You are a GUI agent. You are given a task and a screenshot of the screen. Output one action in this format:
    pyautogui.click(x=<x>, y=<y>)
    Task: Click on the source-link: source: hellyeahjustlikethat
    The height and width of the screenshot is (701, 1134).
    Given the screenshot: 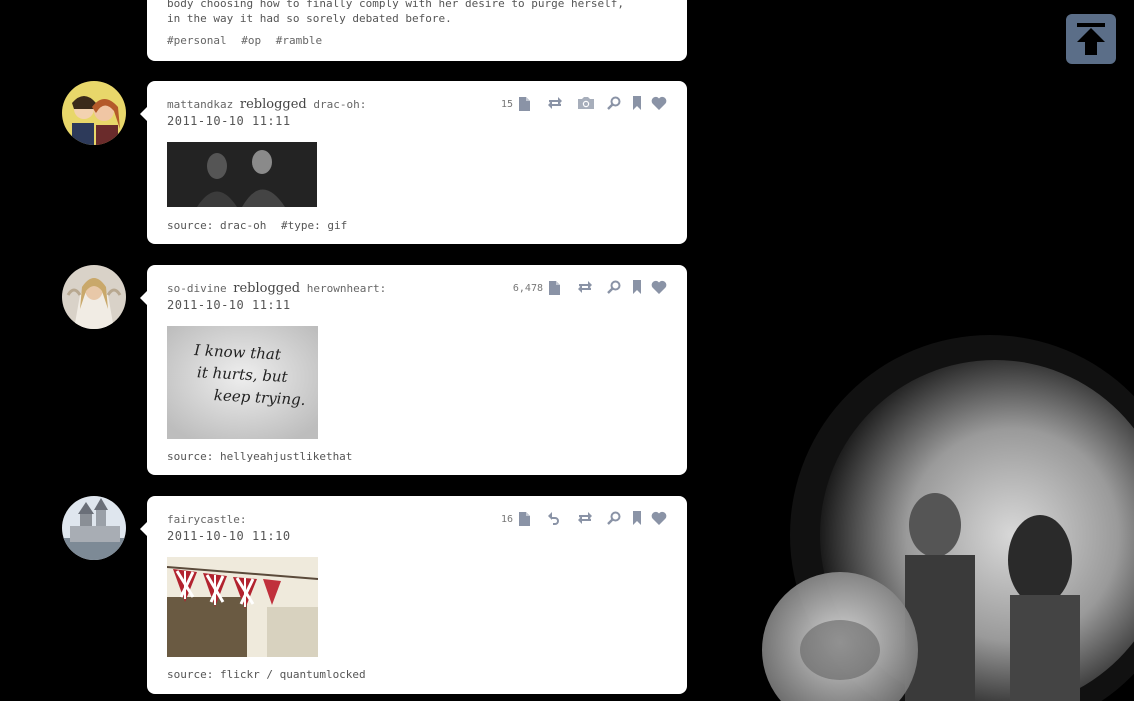 What is the action you would take?
    pyautogui.click(x=259, y=456)
    